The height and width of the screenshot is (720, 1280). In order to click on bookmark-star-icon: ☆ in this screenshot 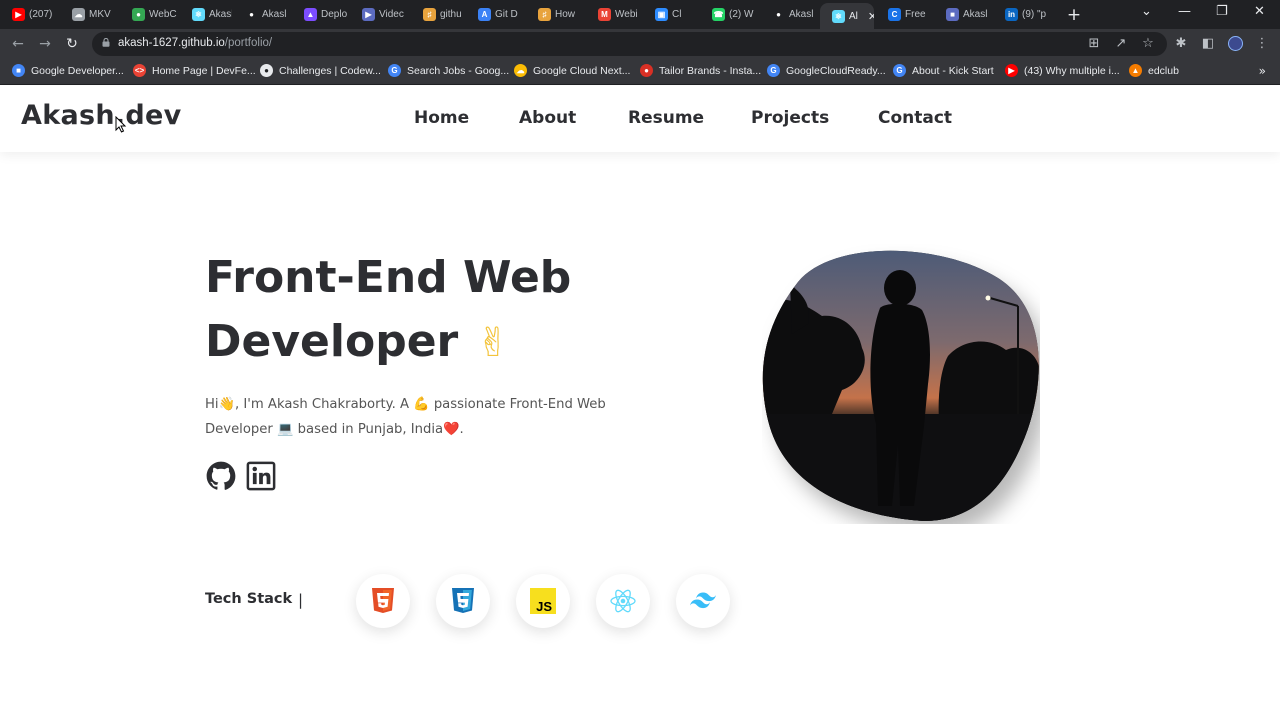, I will do `click(1148, 43)`.